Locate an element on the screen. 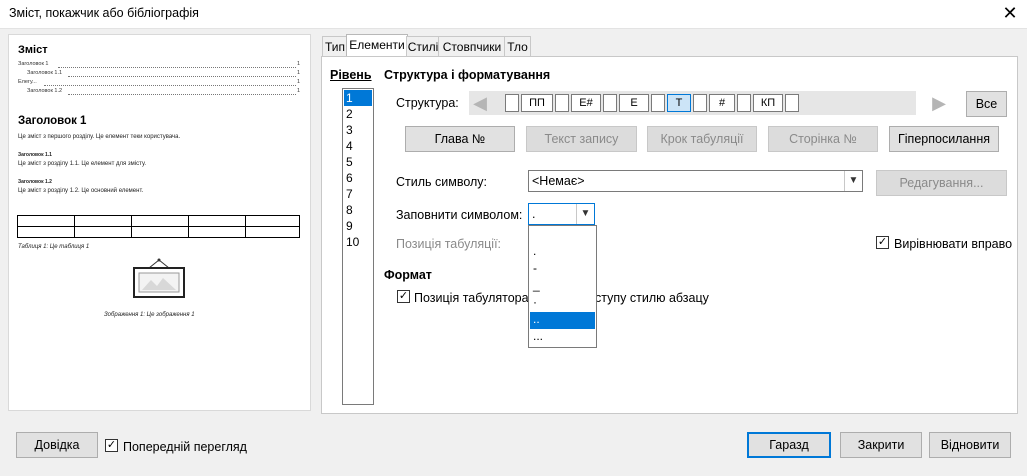 Image resolution: width=1027 pixels, height=476 pixels. level-item: 2 is located at coordinates (358, 114).